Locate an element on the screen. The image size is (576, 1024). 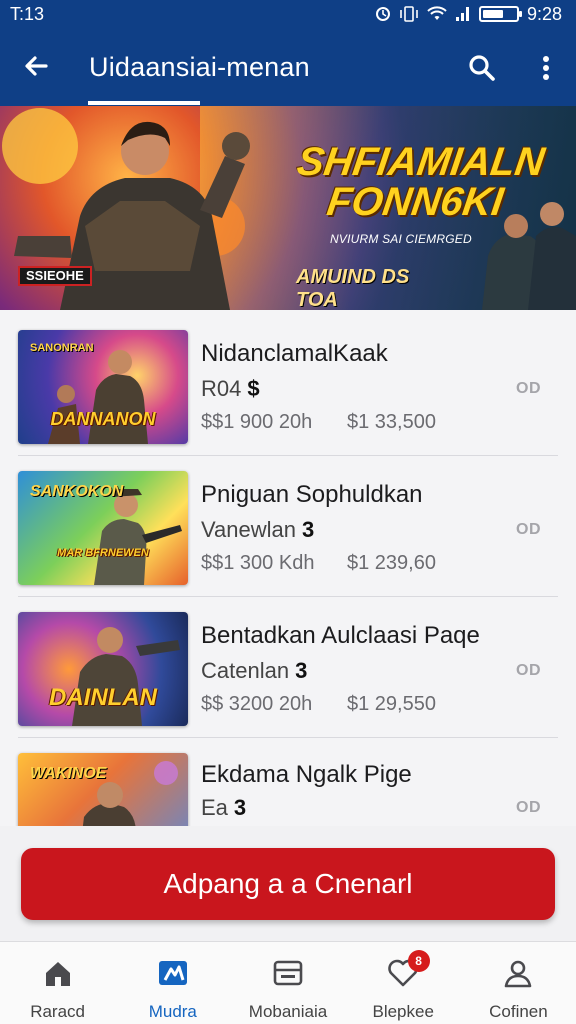
thumbnail-top-label: WAKINOE is located at coordinates (68, 773).